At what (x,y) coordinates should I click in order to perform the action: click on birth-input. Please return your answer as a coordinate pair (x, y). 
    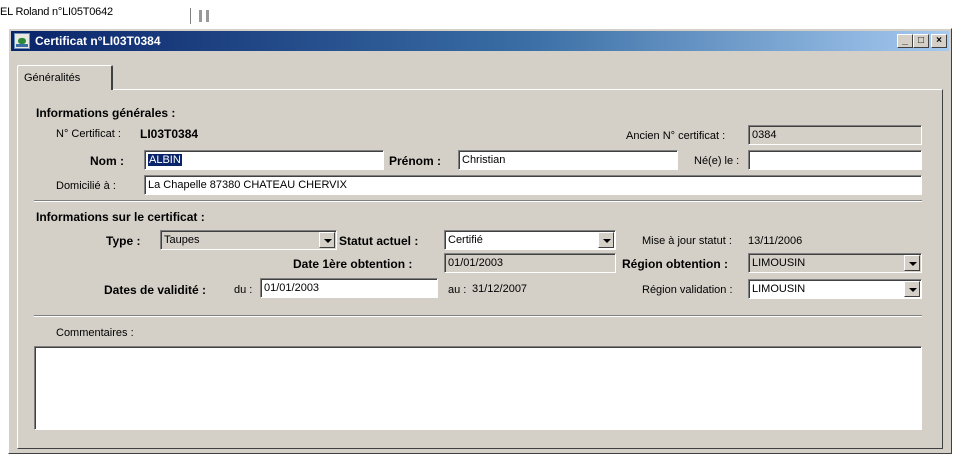
    Looking at the image, I should click on (835, 160).